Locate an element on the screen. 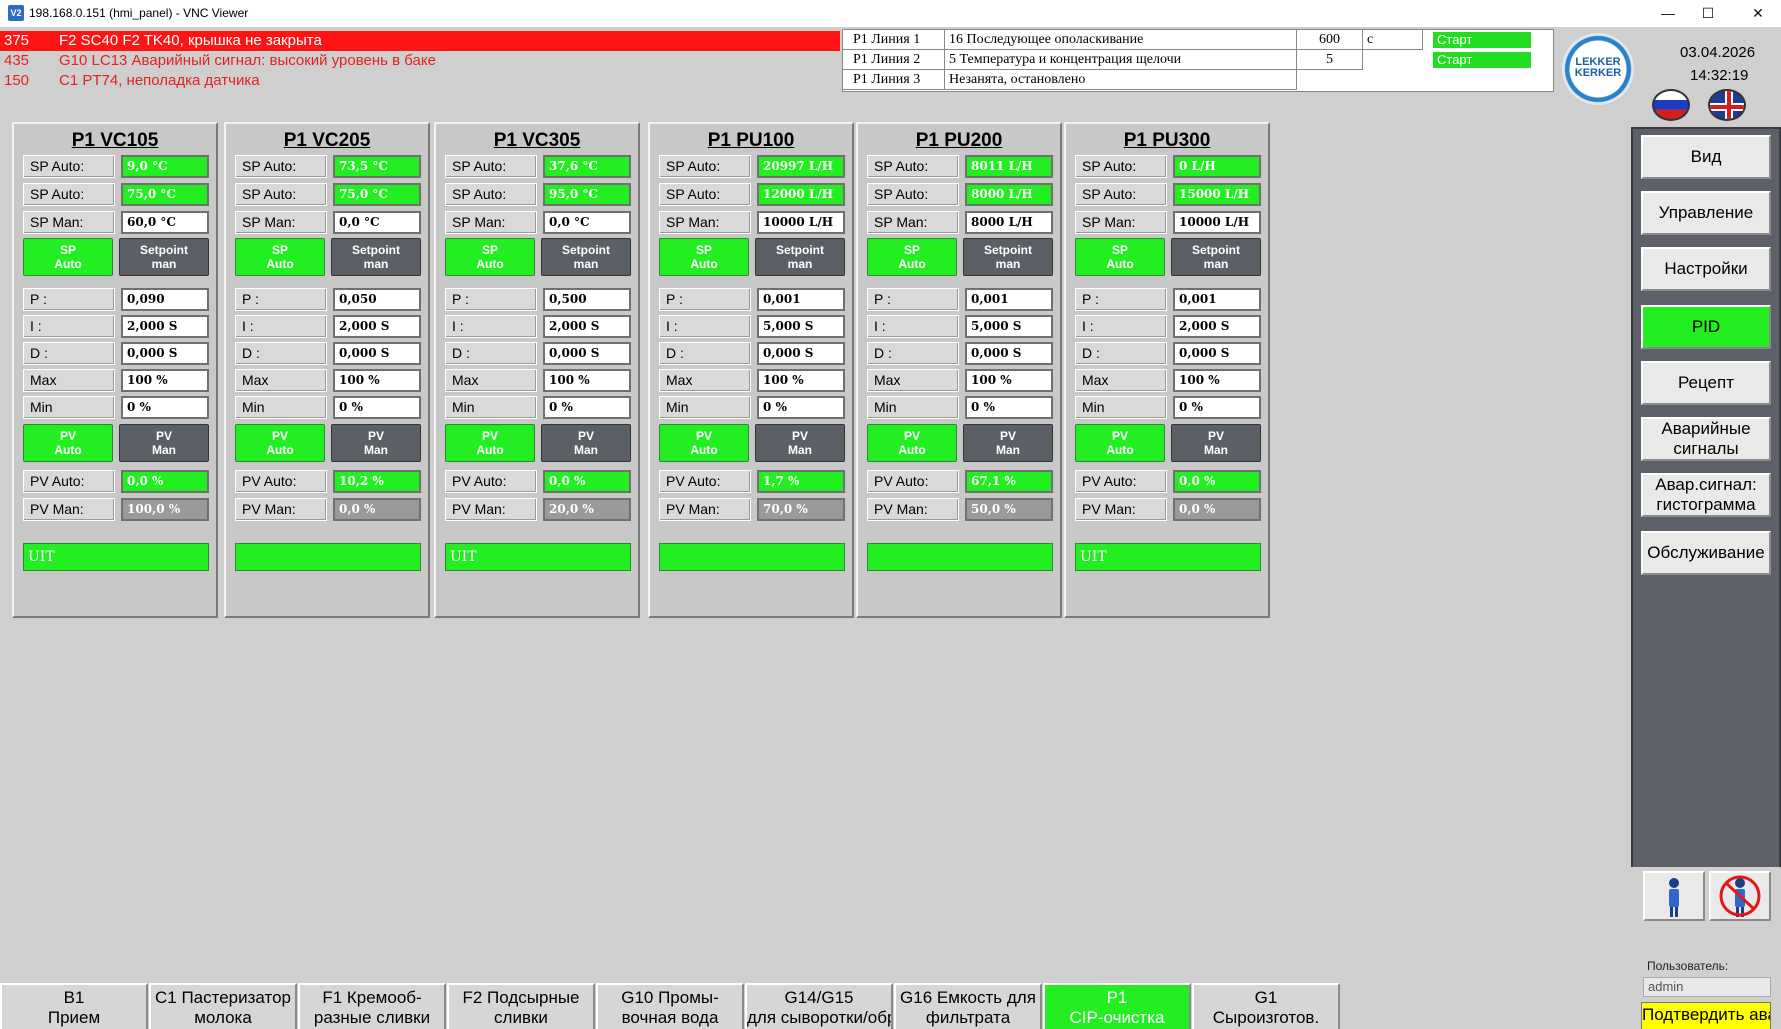 Image resolution: width=1781 pixels, height=1029 pixels. p-gain-input: 0,500 is located at coordinates (587, 299).